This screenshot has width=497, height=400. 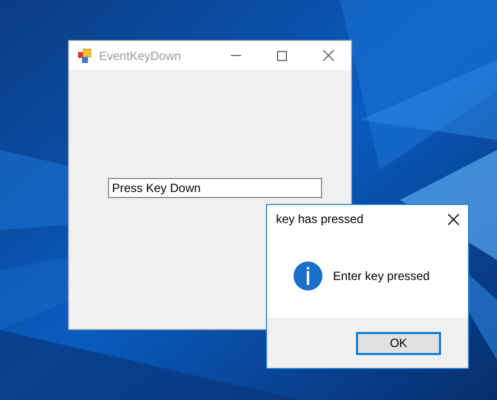 What do you see at coordinates (236, 55) in the screenshot?
I see `minimize-icon` at bounding box center [236, 55].